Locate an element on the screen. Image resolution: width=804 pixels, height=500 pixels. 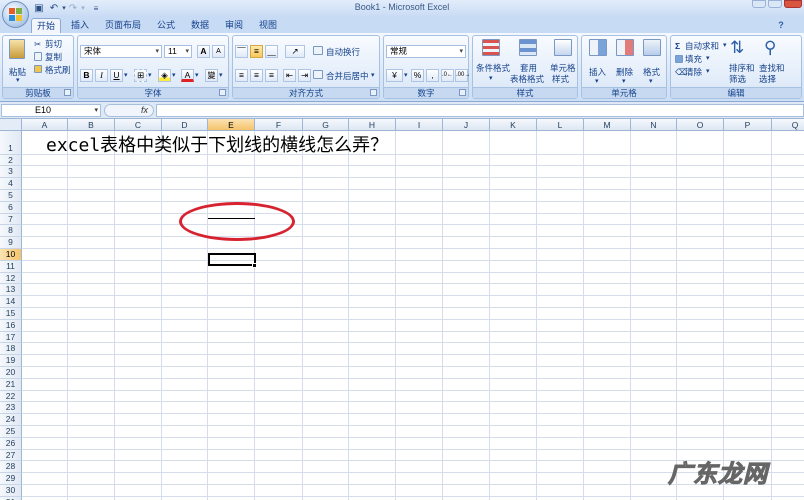
comma-button: , is located at coordinates (432, 75).